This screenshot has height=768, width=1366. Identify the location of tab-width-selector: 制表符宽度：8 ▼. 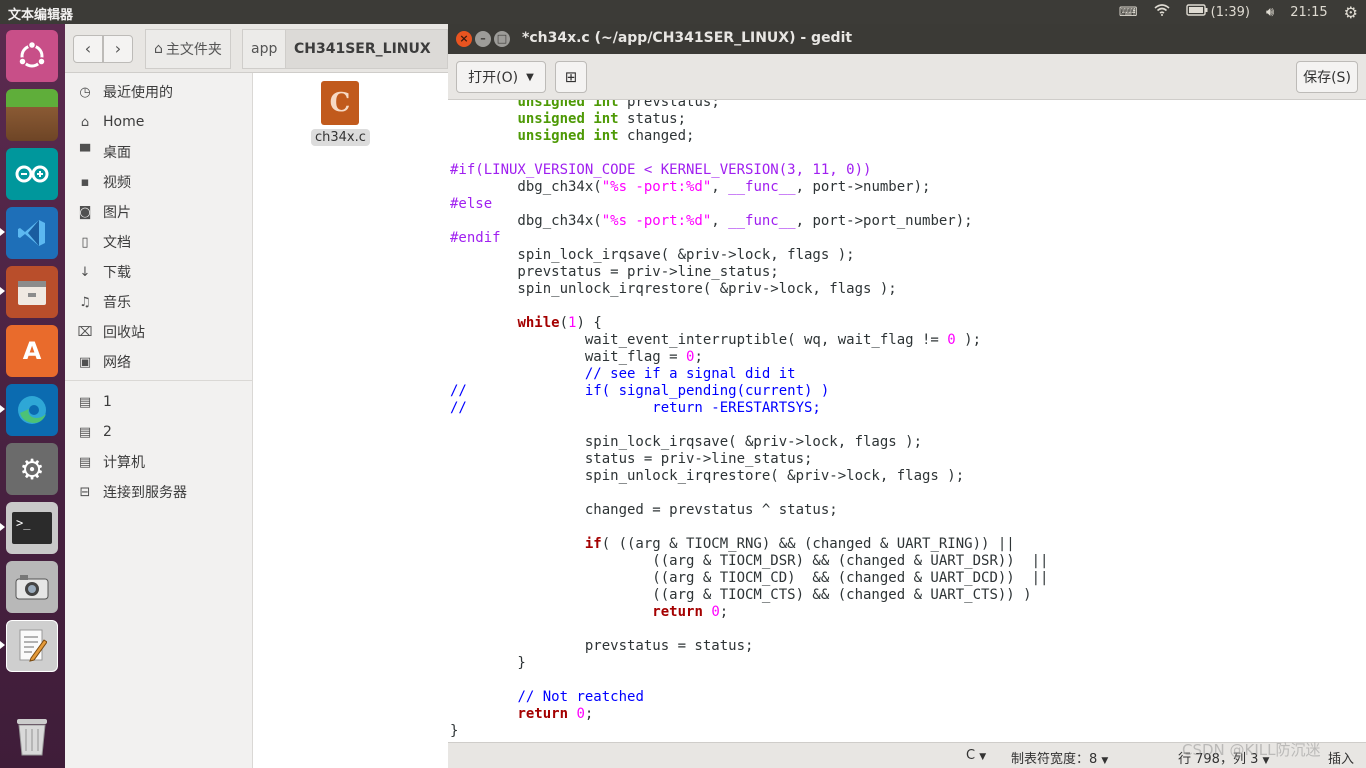
(1059, 757).